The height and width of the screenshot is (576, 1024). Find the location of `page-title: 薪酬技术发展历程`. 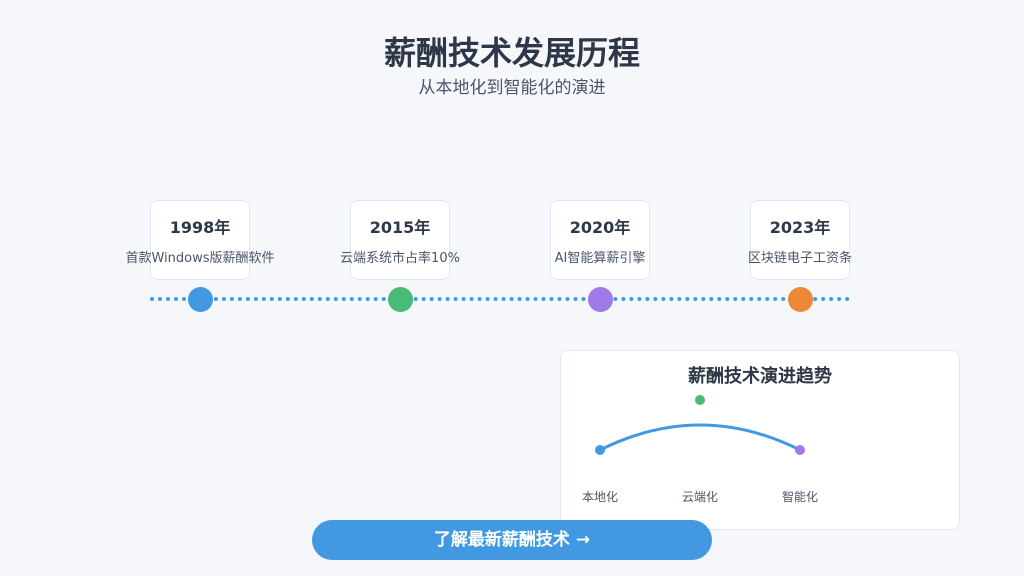

page-title: 薪酬技术发展历程 is located at coordinates (511, 53).